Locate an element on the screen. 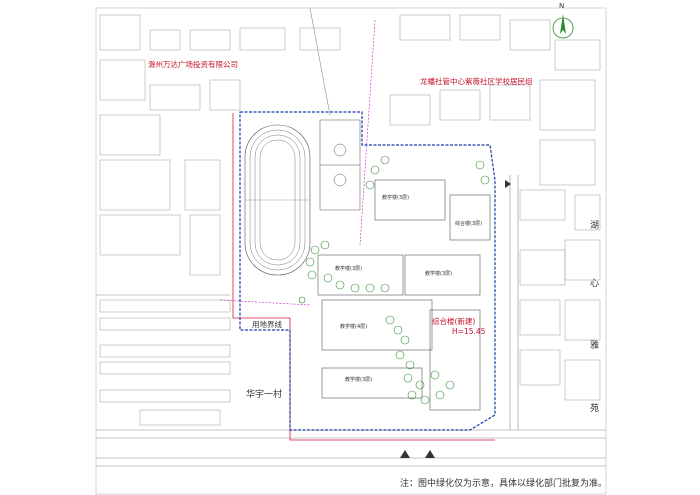 This screenshot has height=495, width=700. teaching-building-b: 教学楼(3层) is located at coordinates (349, 269).